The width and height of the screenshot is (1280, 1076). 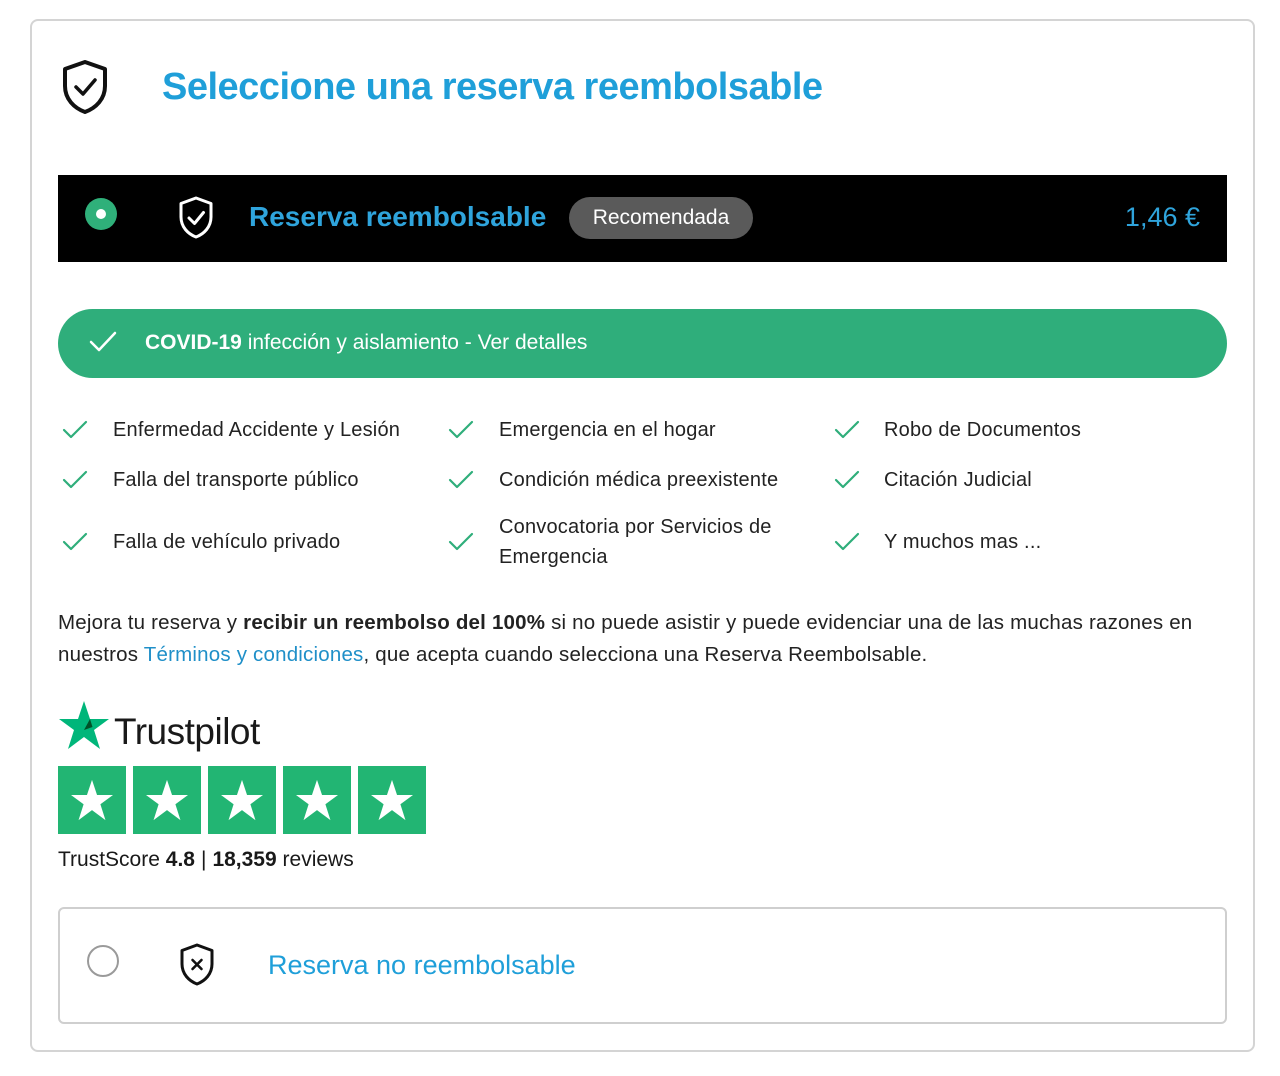 What do you see at coordinates (103, 961) in the screenshot?
I see `non-refundable-radio` at bounding box center [103, 961].